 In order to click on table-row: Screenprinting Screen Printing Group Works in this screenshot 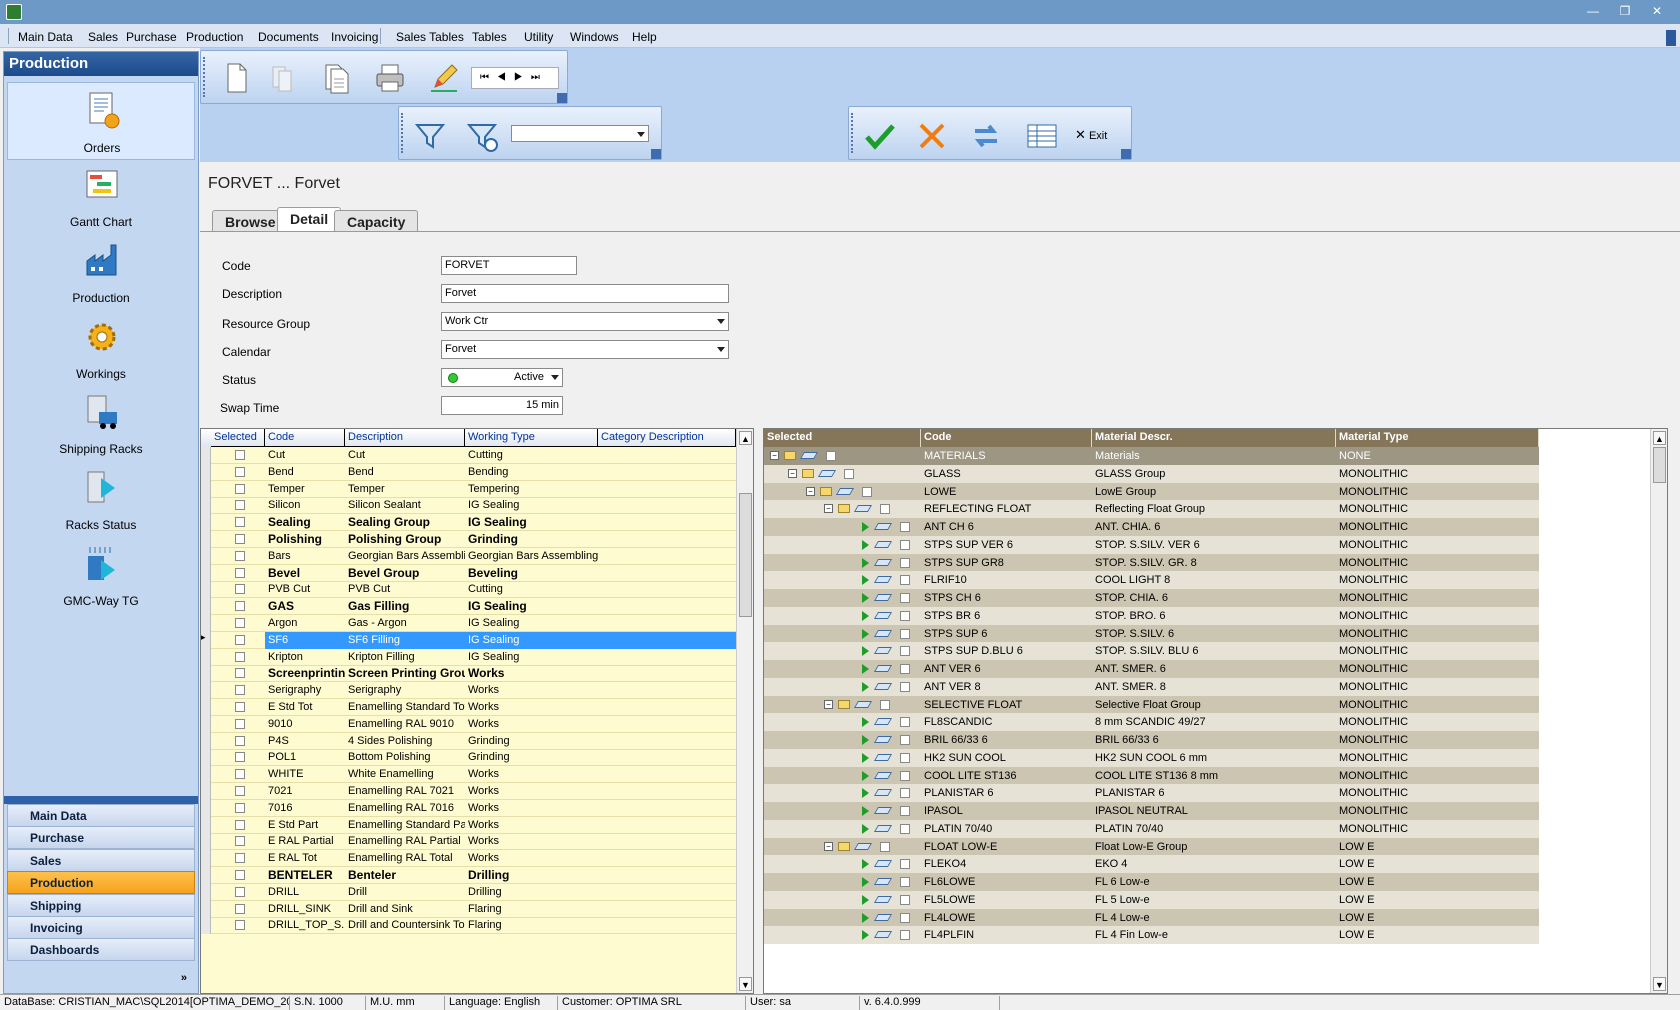, I will do `click(477, 674)`.